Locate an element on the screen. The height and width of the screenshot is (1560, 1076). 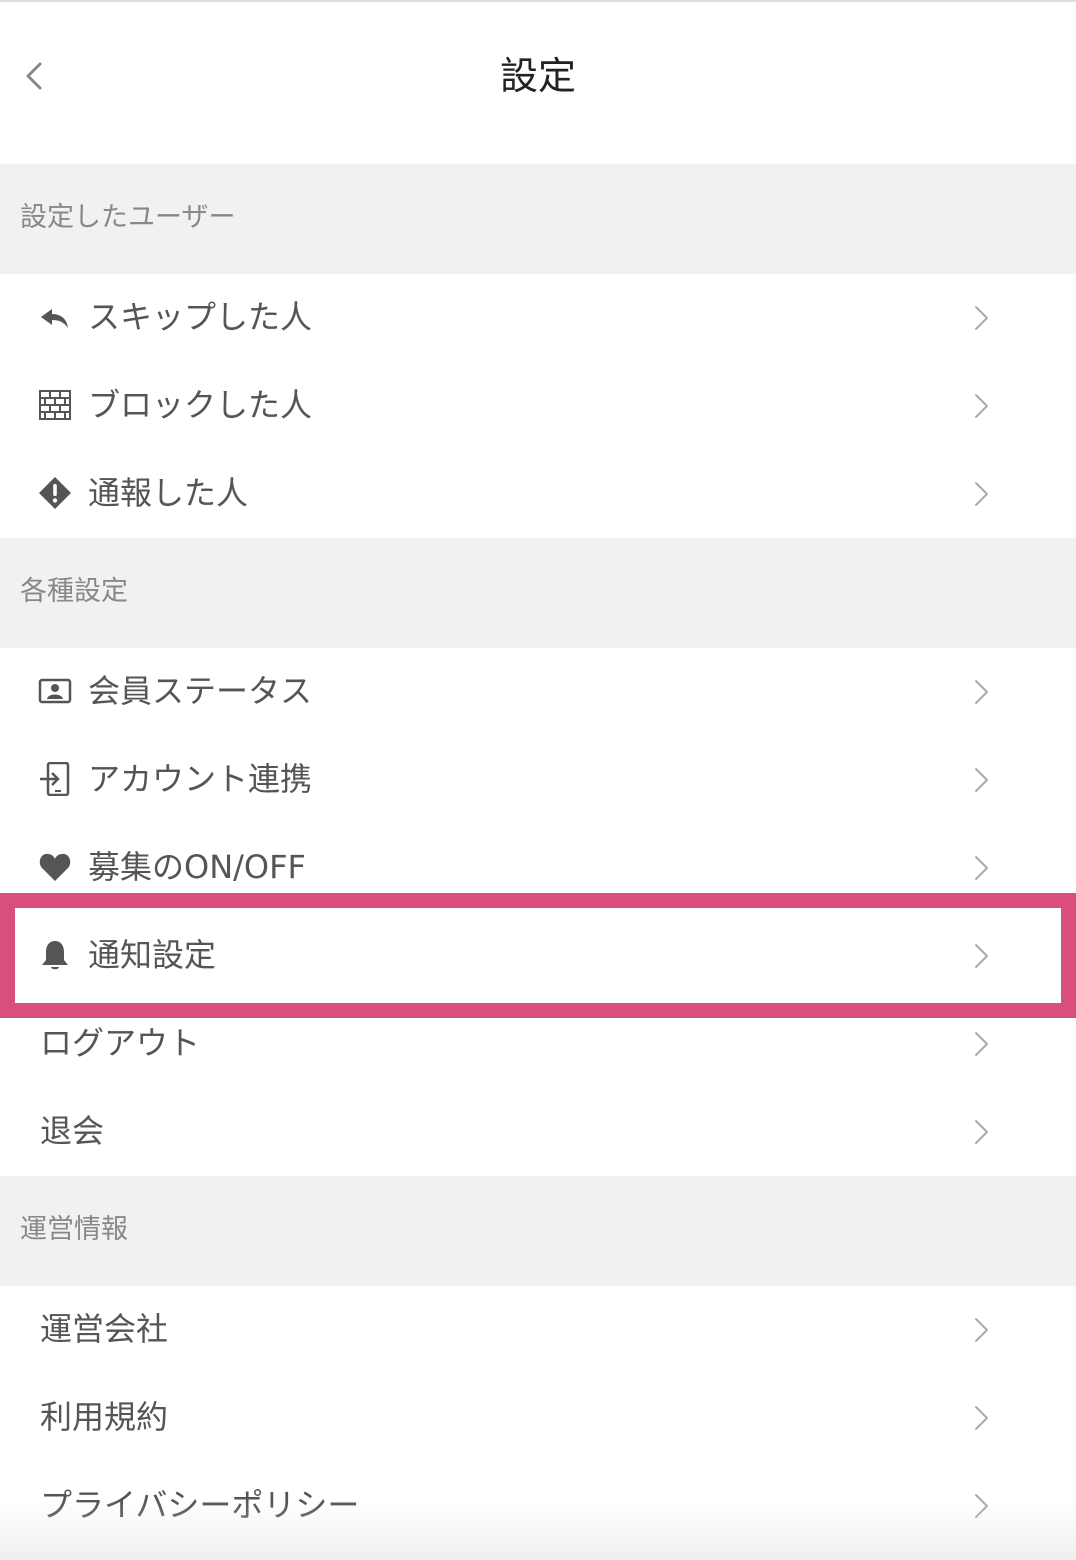
menu-item-operating-company: 運営会社 is located at coordinates (538, 1330).